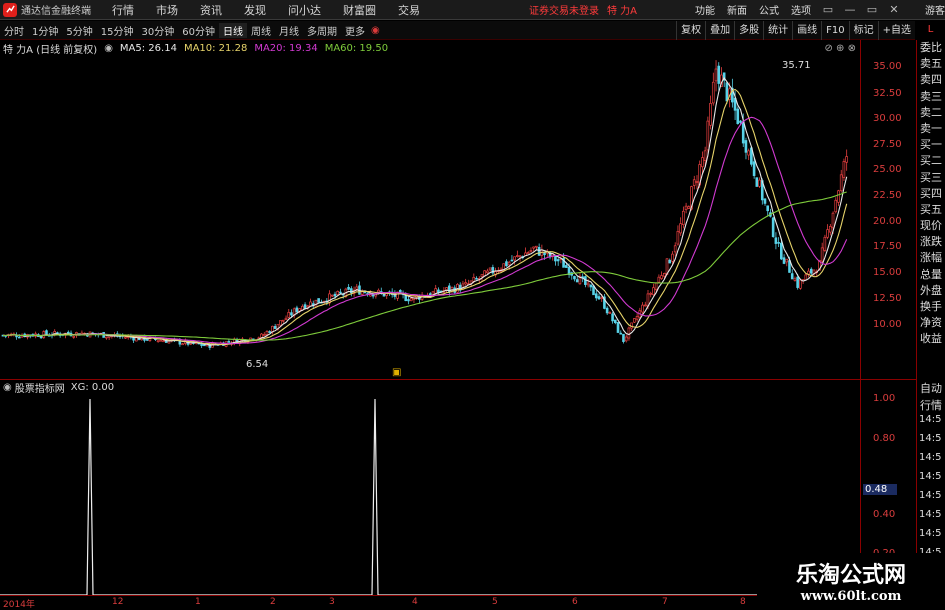 The image size is (945, 610). I want to click on period-tab: 60分钟, so click(198, 30).